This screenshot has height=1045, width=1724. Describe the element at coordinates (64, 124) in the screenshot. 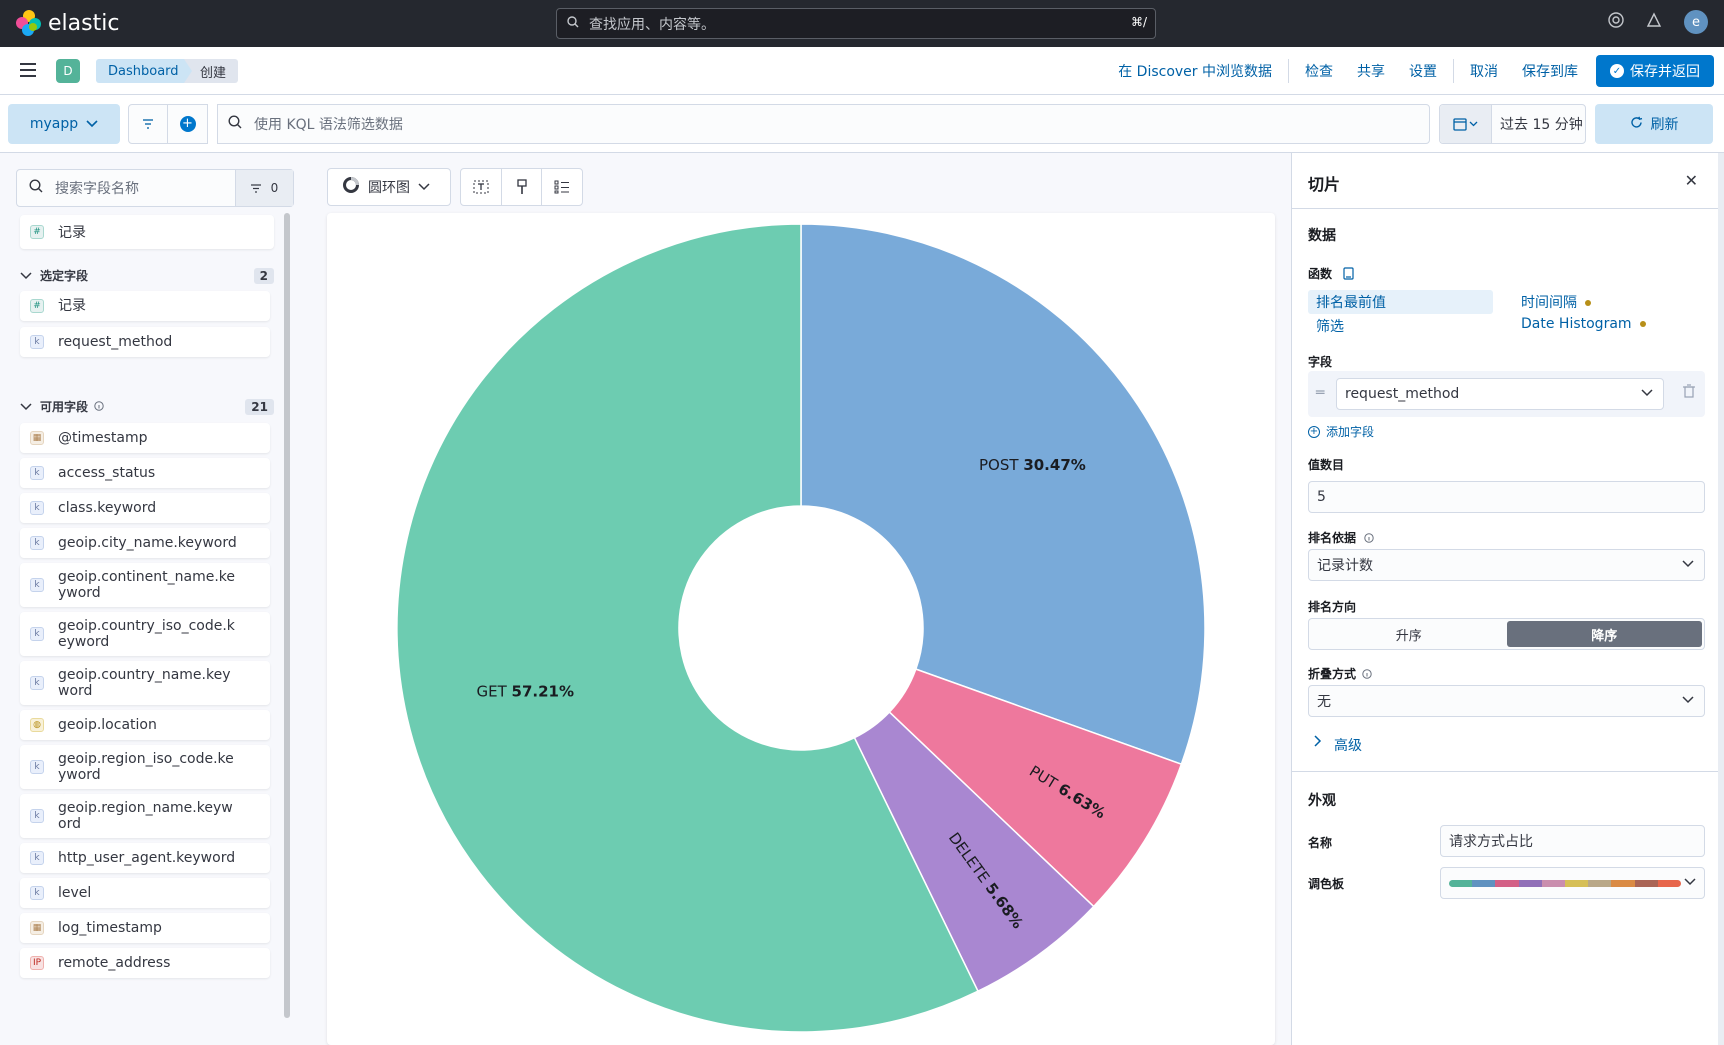

I see `data-view-picker: myapp` at that location.